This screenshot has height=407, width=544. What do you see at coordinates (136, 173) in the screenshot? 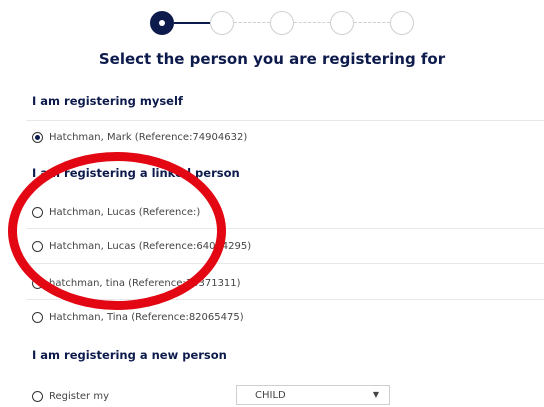
I see `section-heading-linked: I am registering a linked person` at bounding box center [136, 173].